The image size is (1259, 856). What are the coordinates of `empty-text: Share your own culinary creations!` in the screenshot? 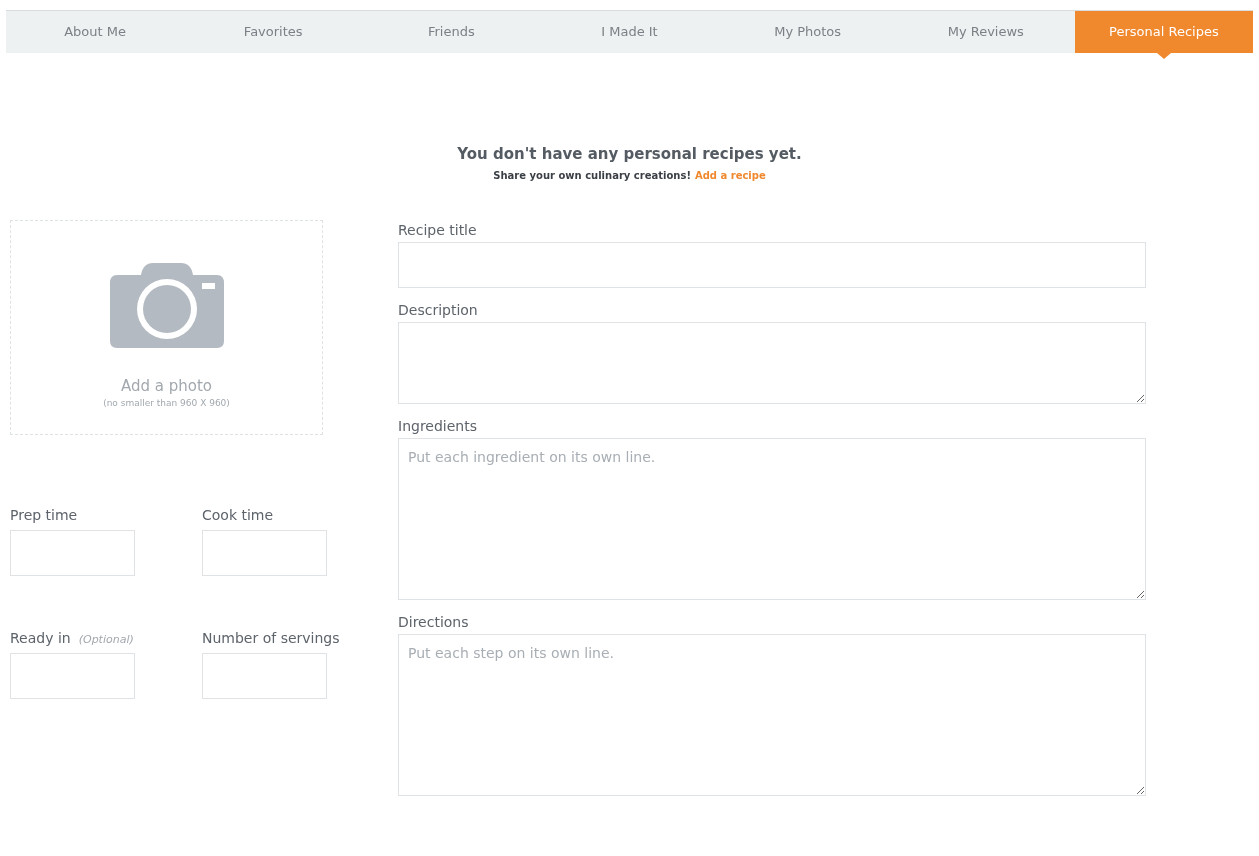 It's located at (592, 175).